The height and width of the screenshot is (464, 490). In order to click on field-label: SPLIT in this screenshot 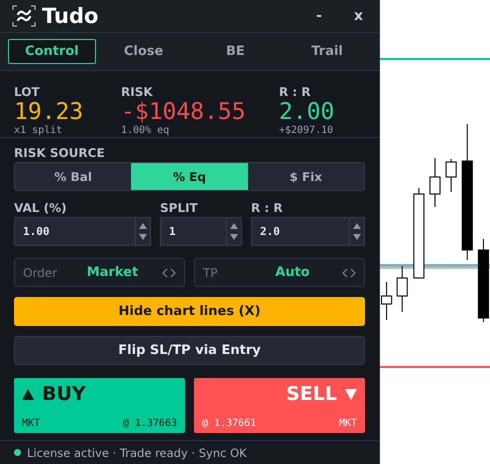, I will do `click(179, 208)`.